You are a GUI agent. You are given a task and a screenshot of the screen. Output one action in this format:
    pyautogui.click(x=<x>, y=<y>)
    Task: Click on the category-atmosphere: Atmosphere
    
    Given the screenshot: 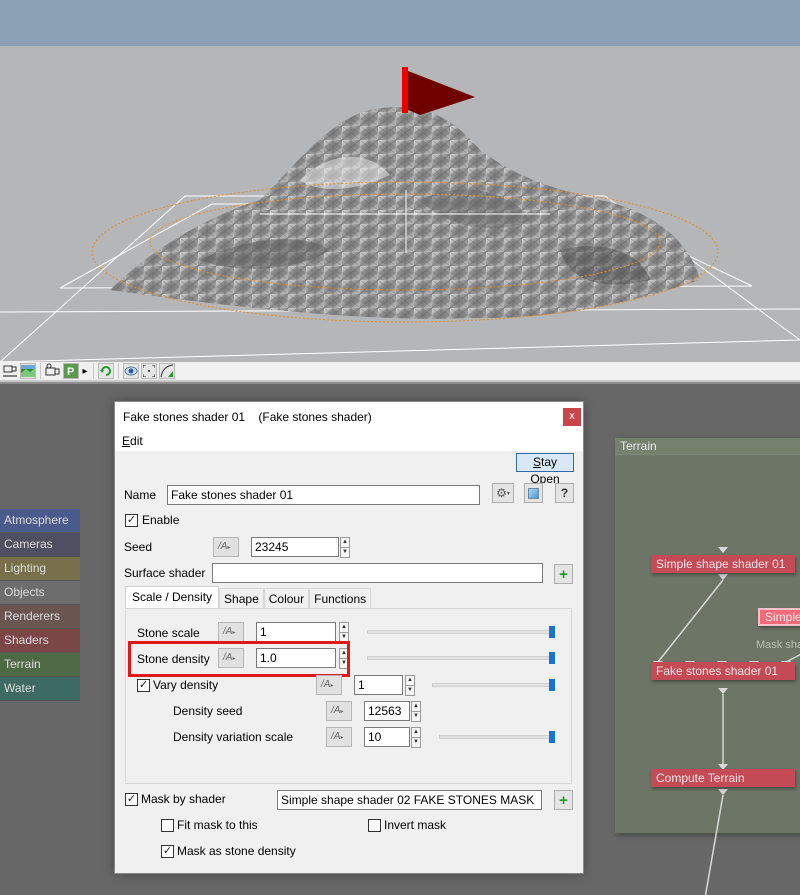 What is the action you would take?
    pyautogui.click(x=40, y=521)
    